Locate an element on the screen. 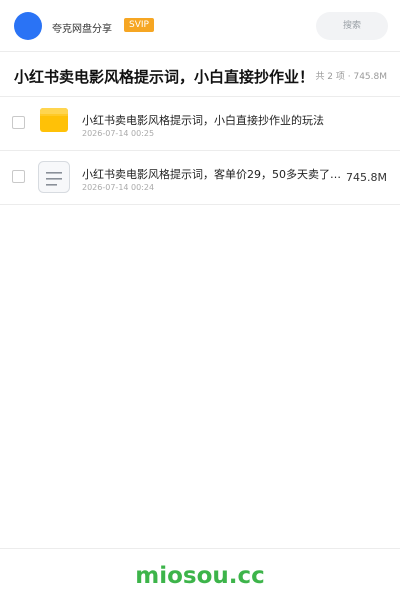 This screenshot has width=400, height=600. file-row: 小红书卖电影风格提示词，小白直接抄作业的玩法 2026-07-14 00:25 is located at coordinates (200, 124).